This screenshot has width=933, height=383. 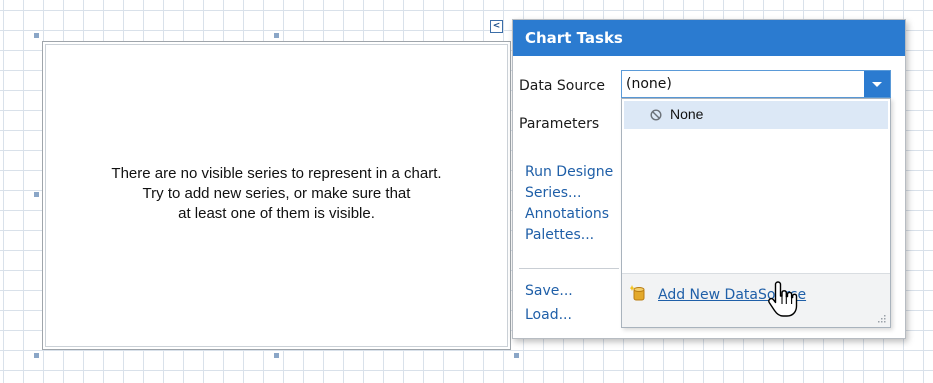 What do you see at coordinates (756, 115) in the screenshot?
I see `option-none: None` at bounding box center [756, 115].